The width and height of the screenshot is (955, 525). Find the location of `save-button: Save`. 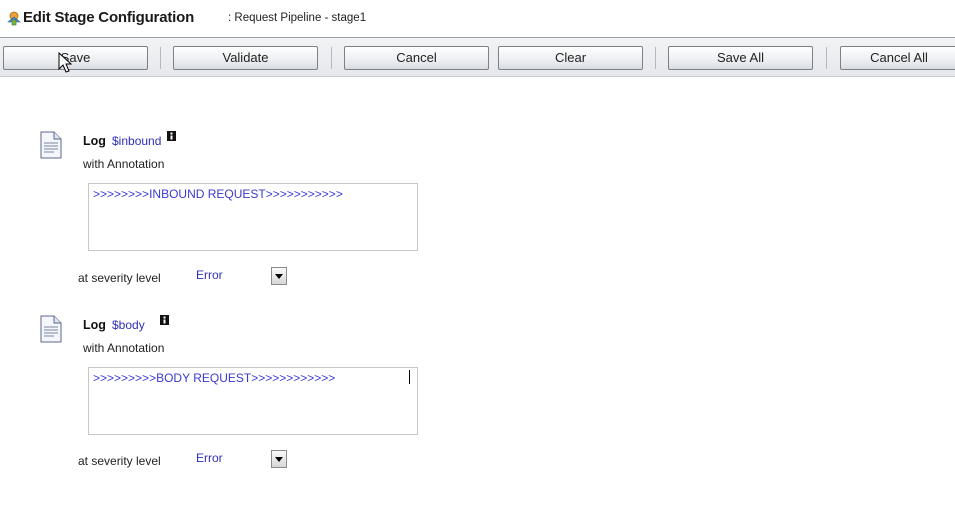

save-button: Save is located at coordinates (75, 58).